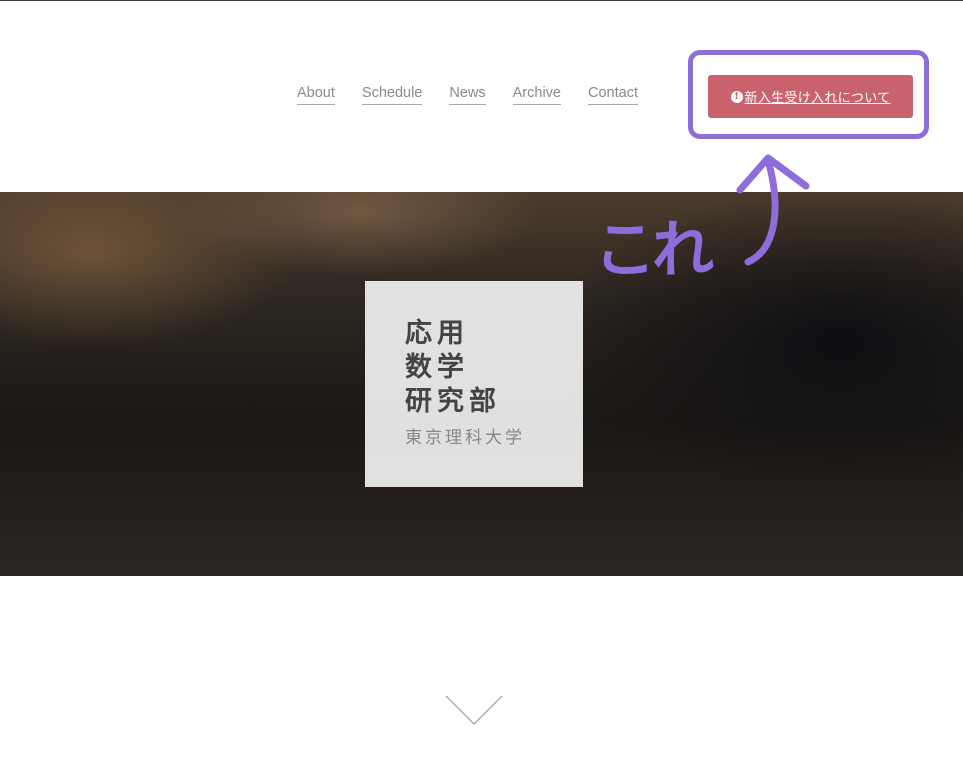  I want to click on nav-about: About, so click(316, 94).